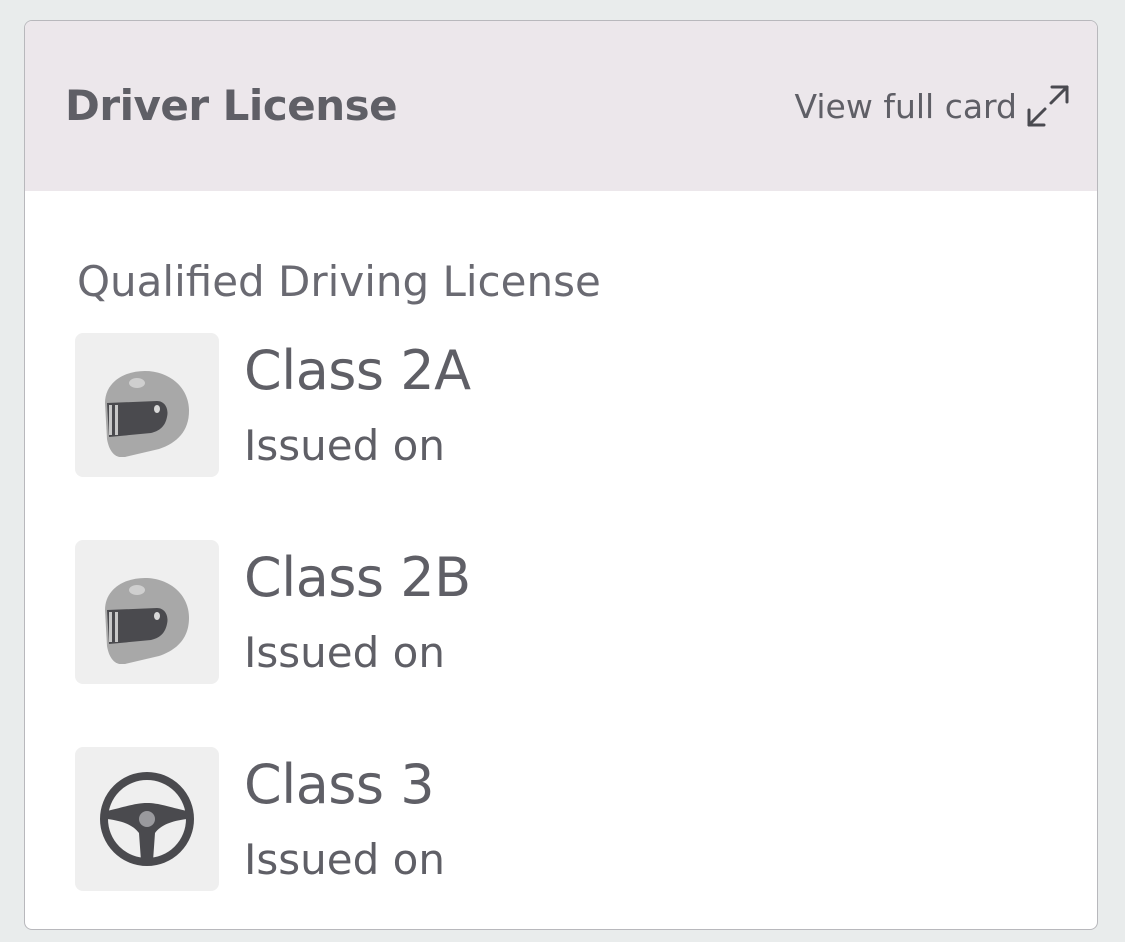 The image size is (1125, 942). I want to click on view-full-card-link: View full card, so click(933, 106).